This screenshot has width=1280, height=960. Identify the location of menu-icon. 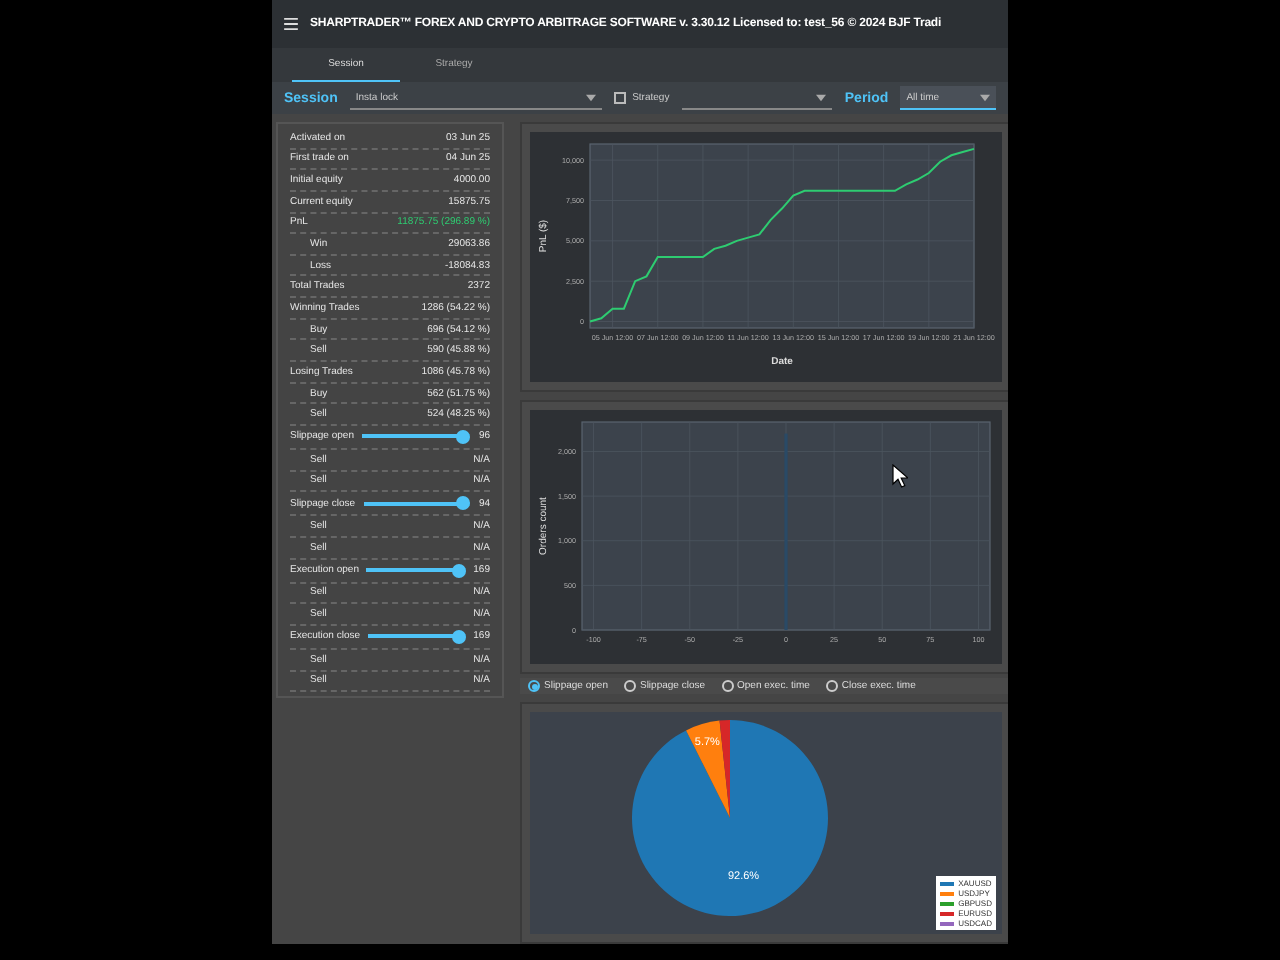
(291, 24).